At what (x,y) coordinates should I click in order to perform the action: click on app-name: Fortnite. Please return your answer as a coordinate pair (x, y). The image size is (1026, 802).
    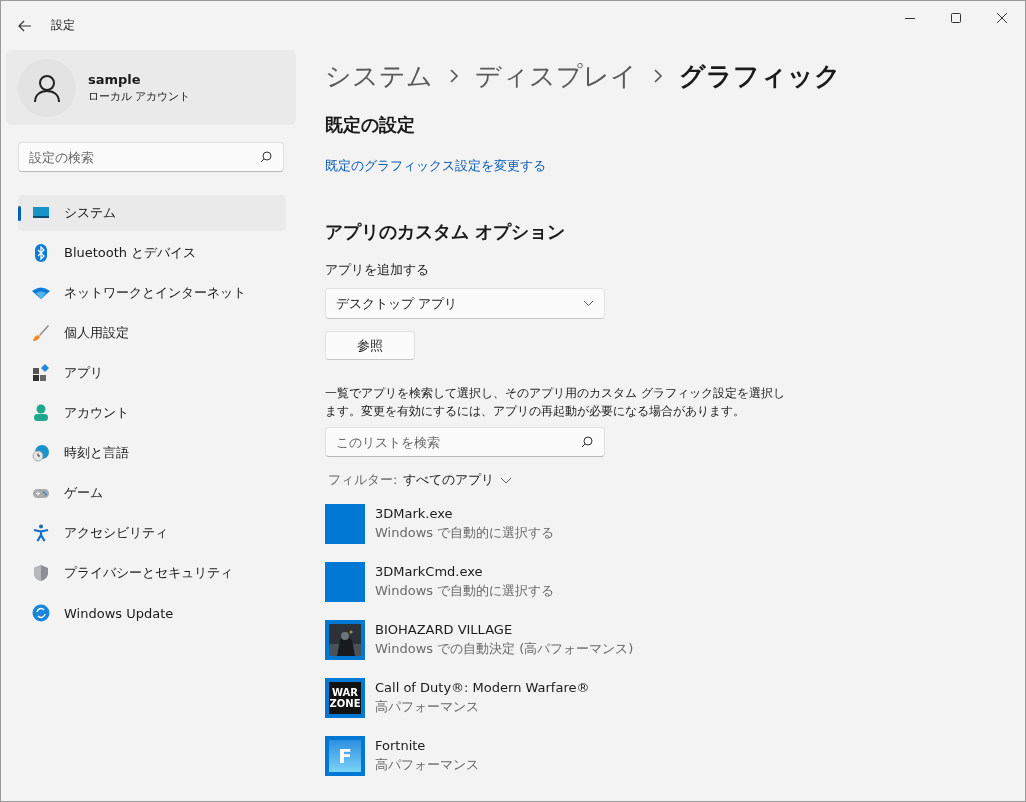
    Looking at the image, I should click on (401, 745).